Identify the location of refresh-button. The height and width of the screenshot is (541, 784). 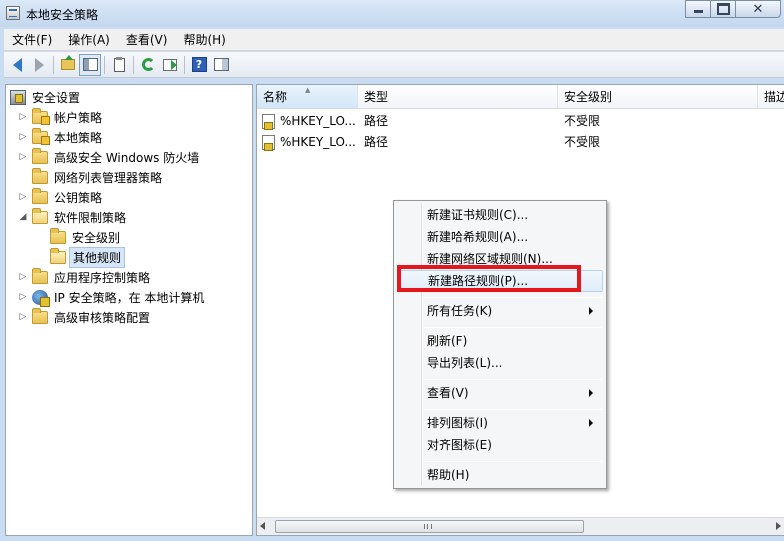
(148, 65).